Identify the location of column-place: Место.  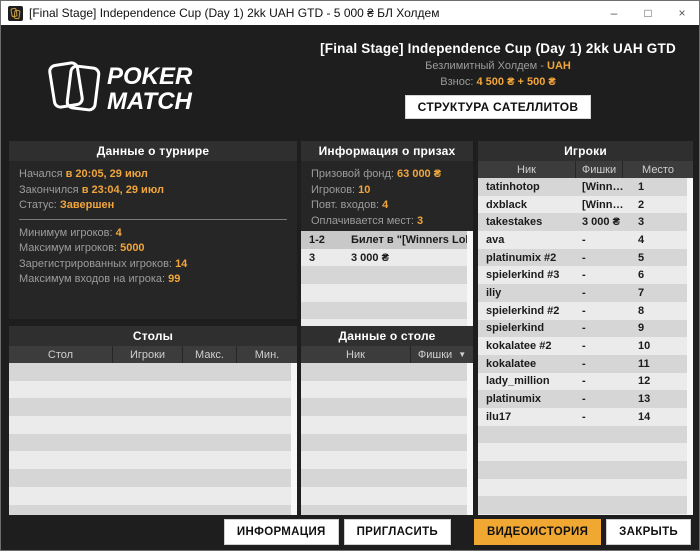
(658, 169).